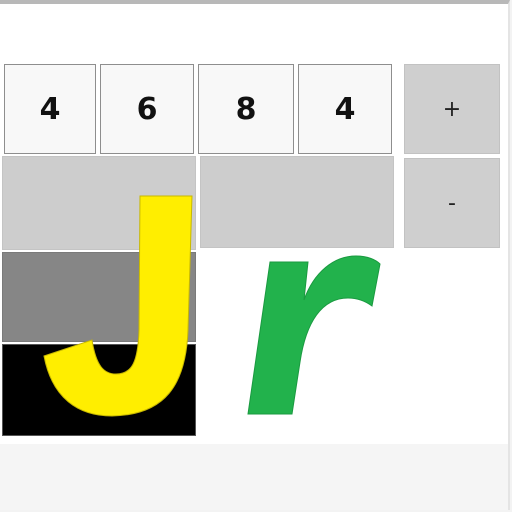 Image resolution: width=512 pixels, height=512 pixels. What do you see at coordinates (50, 109) in the screenshot?
I see `digit-box-1: 4` at bounding box center [50, 109].